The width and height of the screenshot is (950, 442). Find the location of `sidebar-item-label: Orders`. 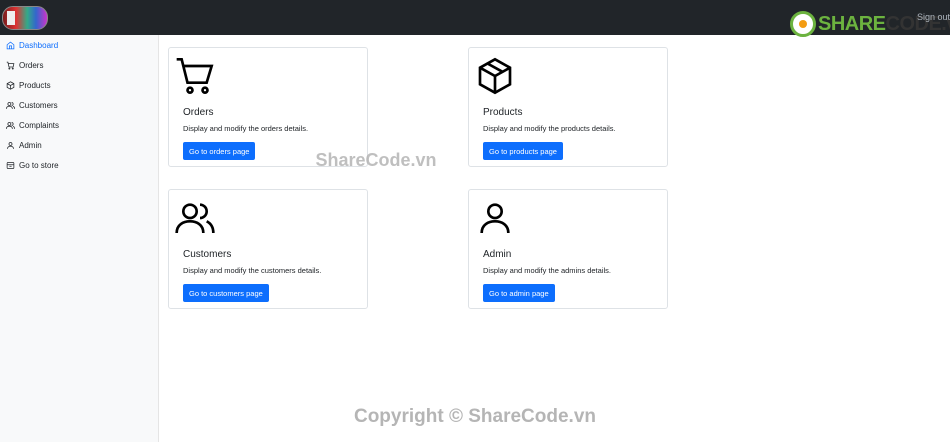

sidebar-item-label: Orders is located at coordinates (31, 65).